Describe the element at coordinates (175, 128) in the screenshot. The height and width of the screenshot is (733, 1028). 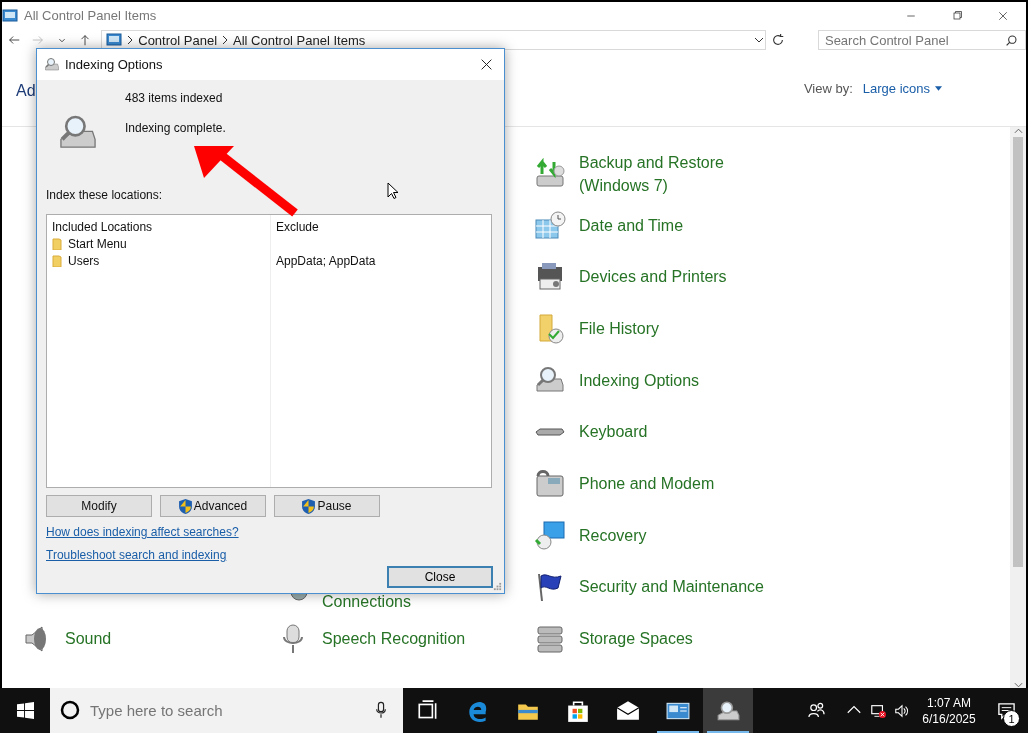
I see `indexing-status: Indexing complete.` at that location.